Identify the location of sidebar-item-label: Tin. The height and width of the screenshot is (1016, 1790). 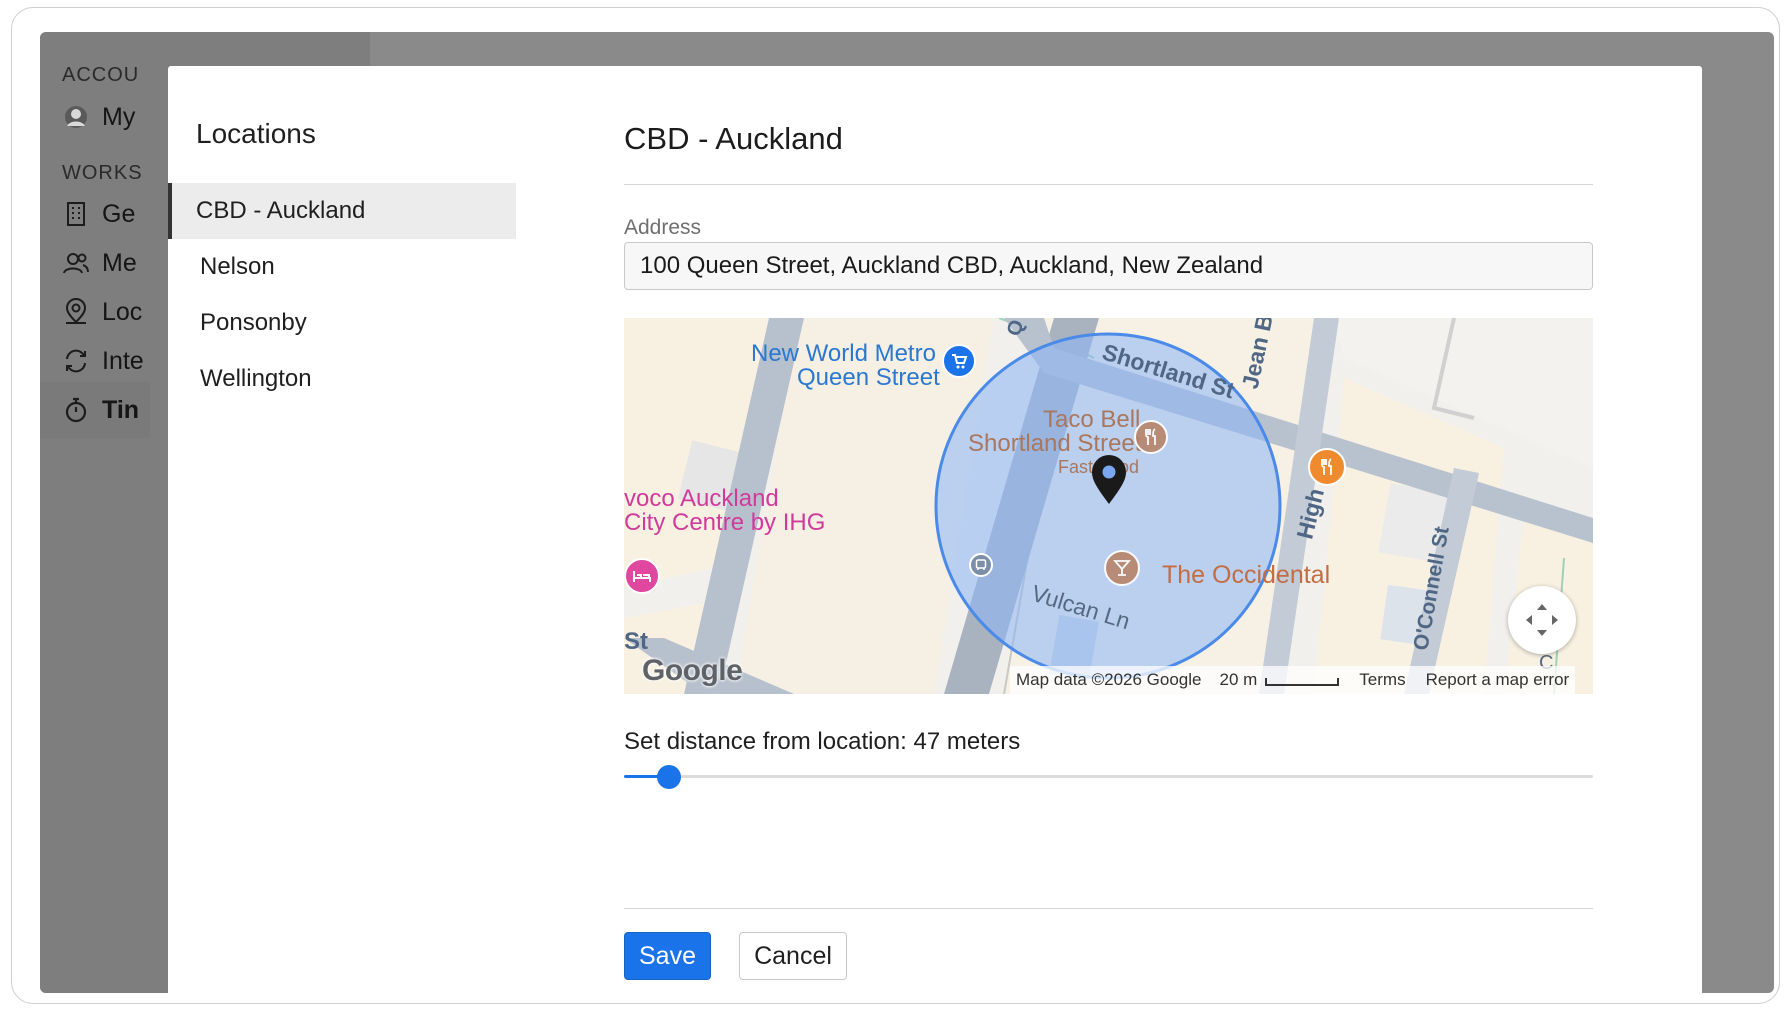
(121, 409).